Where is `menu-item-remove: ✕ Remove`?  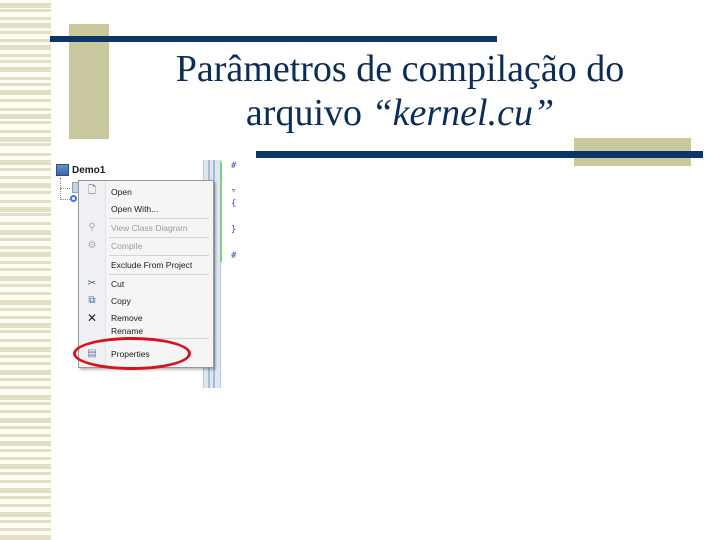 menu-item-remove: ✕ Remove is located at coordinates (146, 317).